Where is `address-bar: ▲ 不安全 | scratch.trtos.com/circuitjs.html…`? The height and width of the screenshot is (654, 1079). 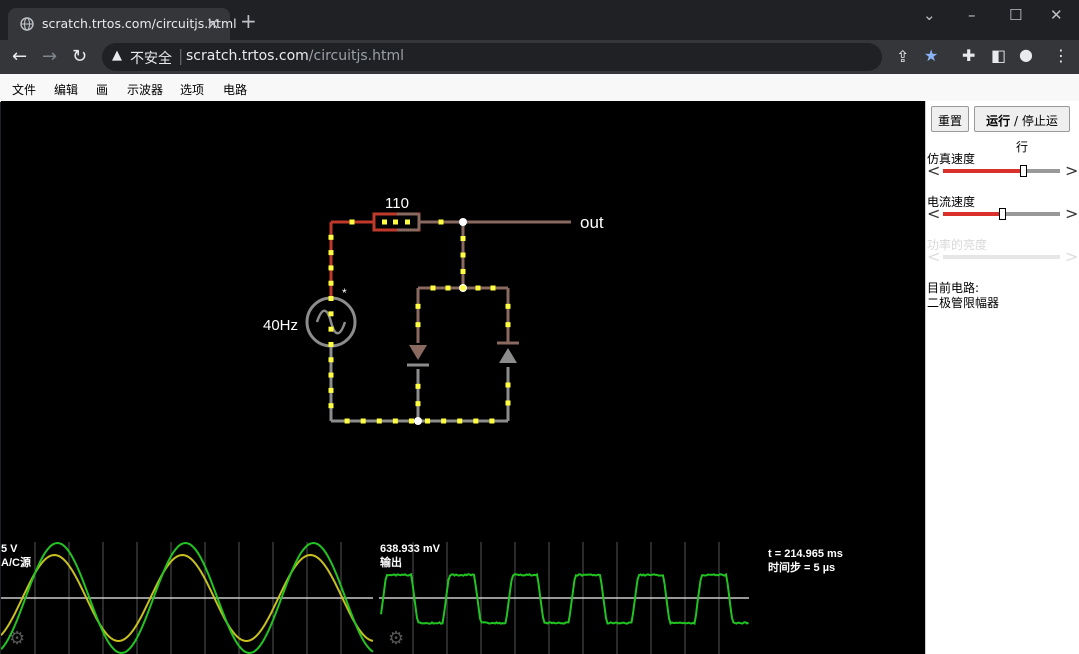 address-bar: ▲ 不安全 | scratch.trtos.com/circuitjs.html… is located at coordinates (492, 57).